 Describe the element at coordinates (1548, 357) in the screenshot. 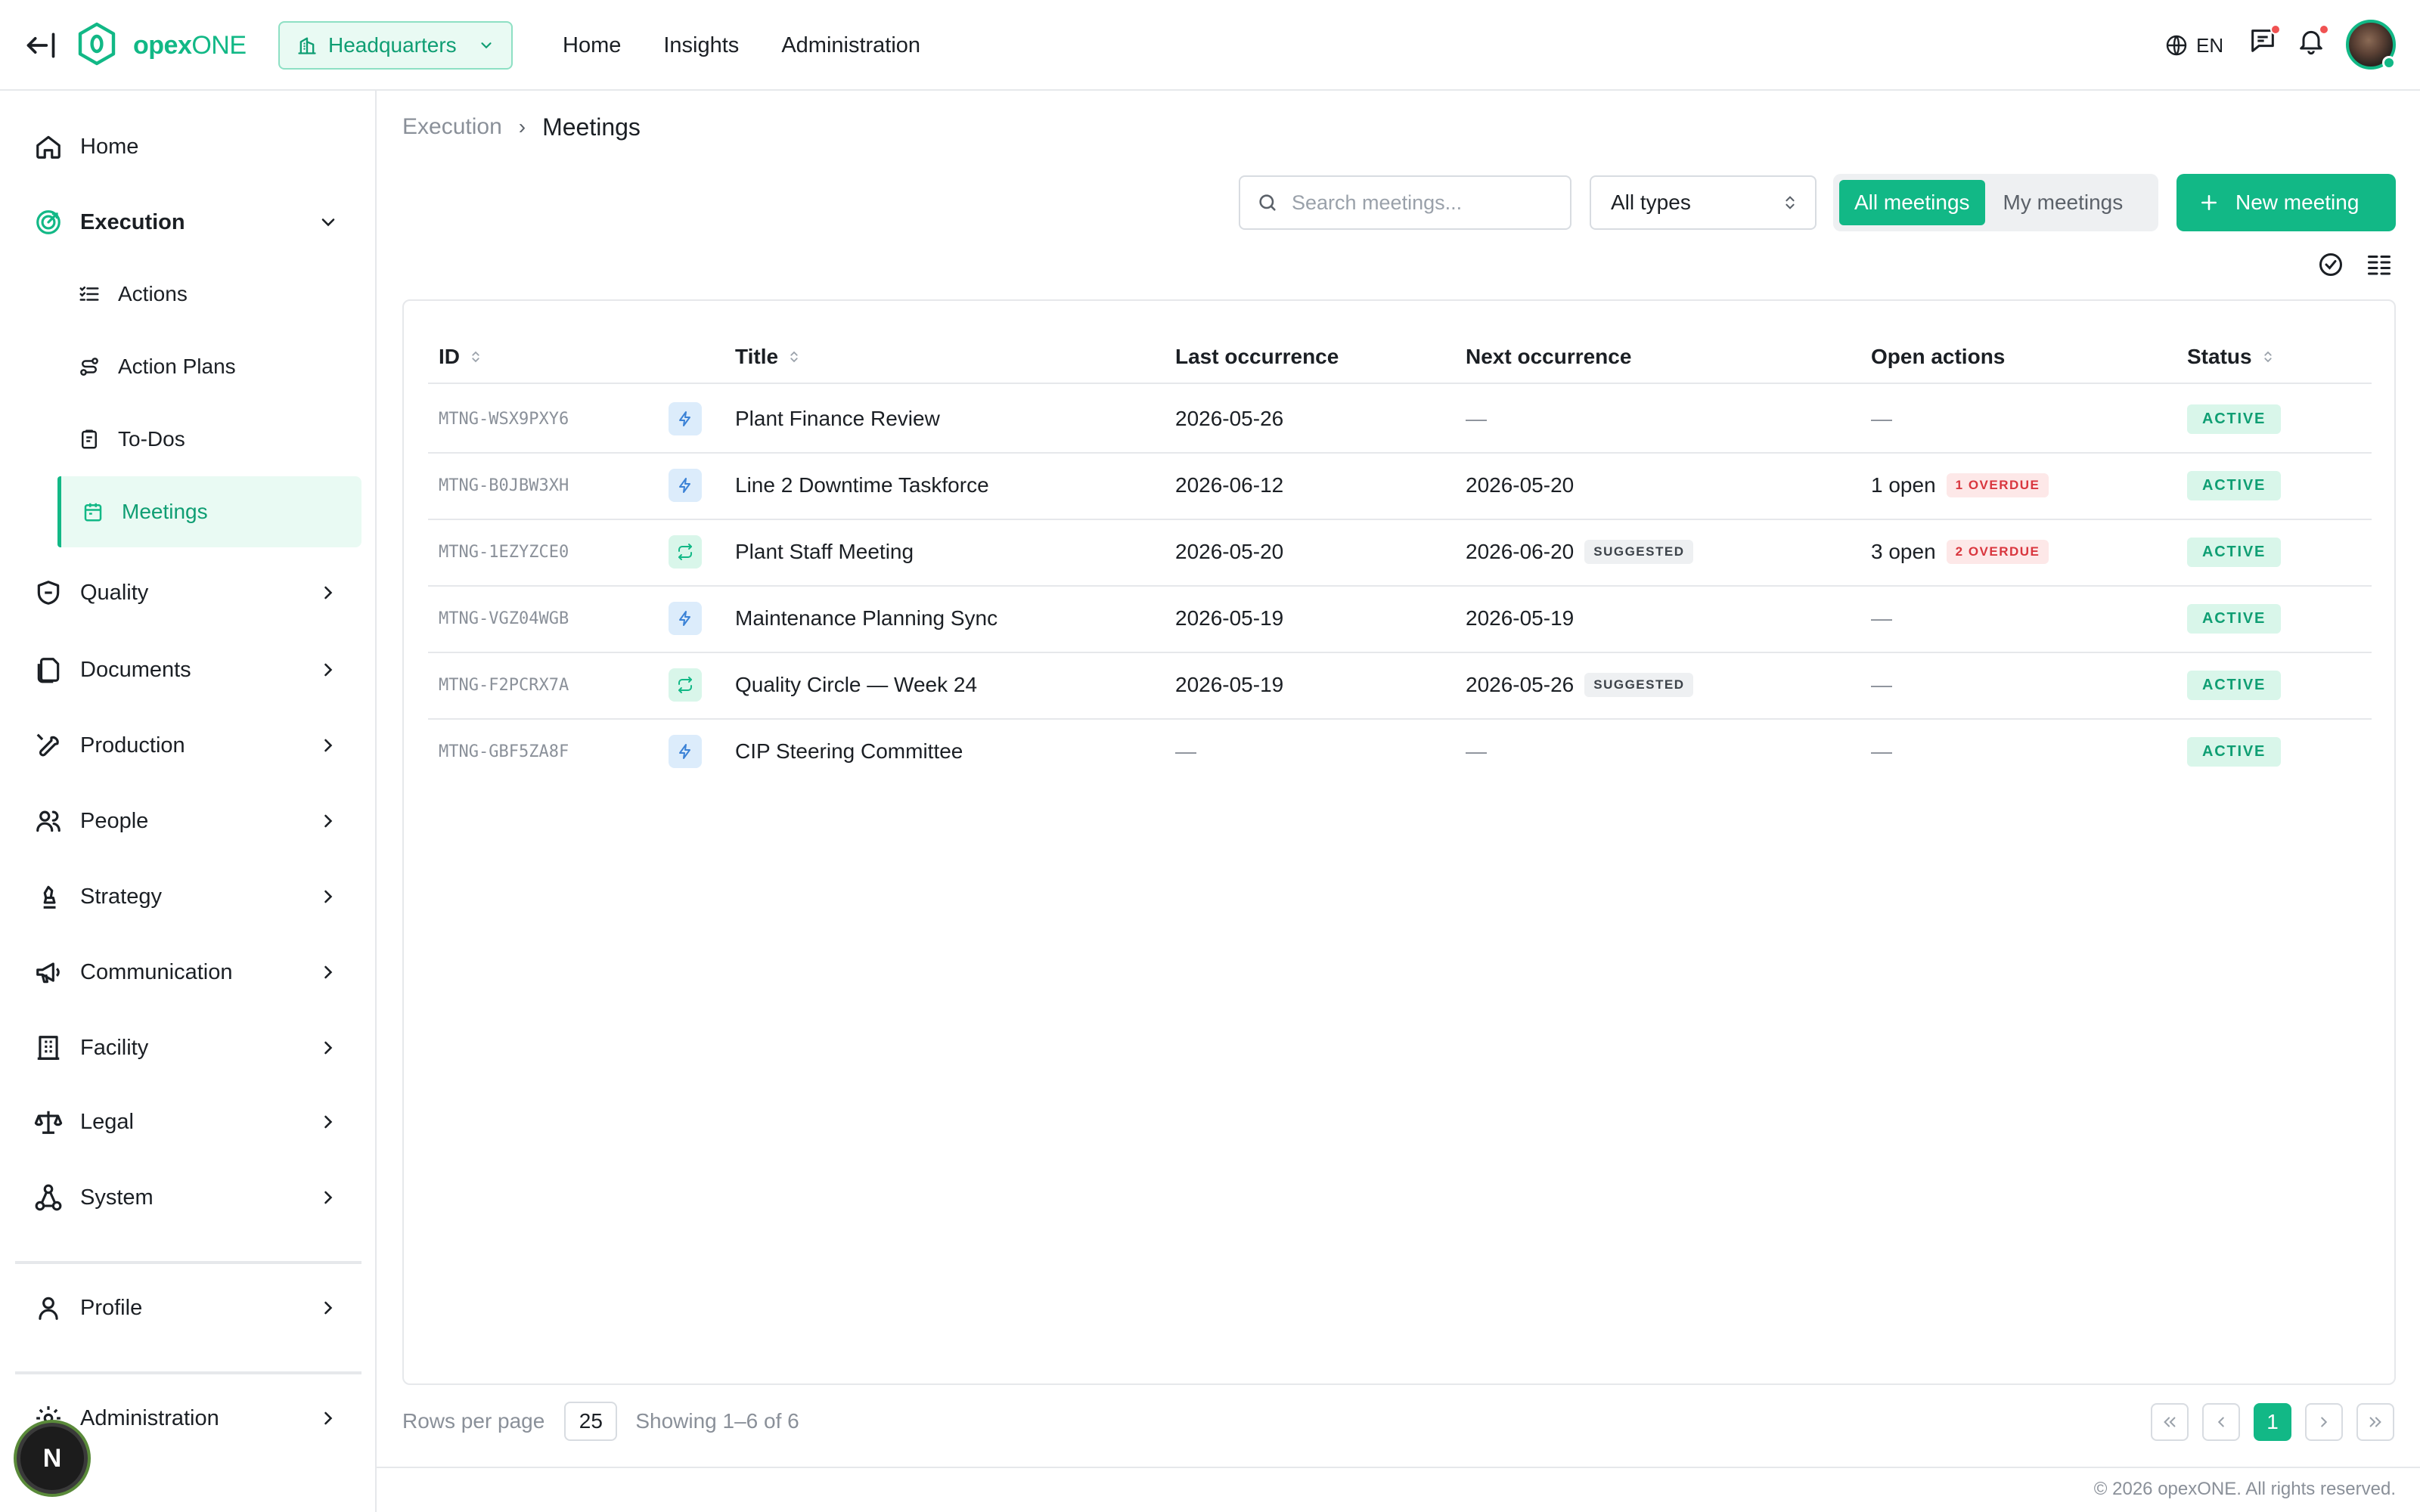

I see `column-header-next-occurrence: Next occurrence` at that location.